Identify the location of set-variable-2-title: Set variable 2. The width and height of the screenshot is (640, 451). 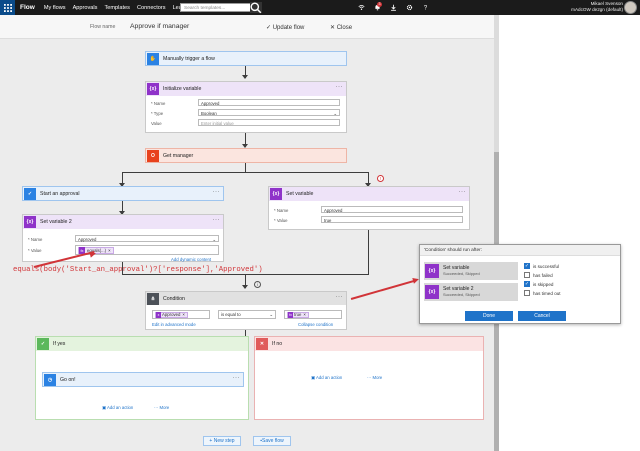
(56, 222).